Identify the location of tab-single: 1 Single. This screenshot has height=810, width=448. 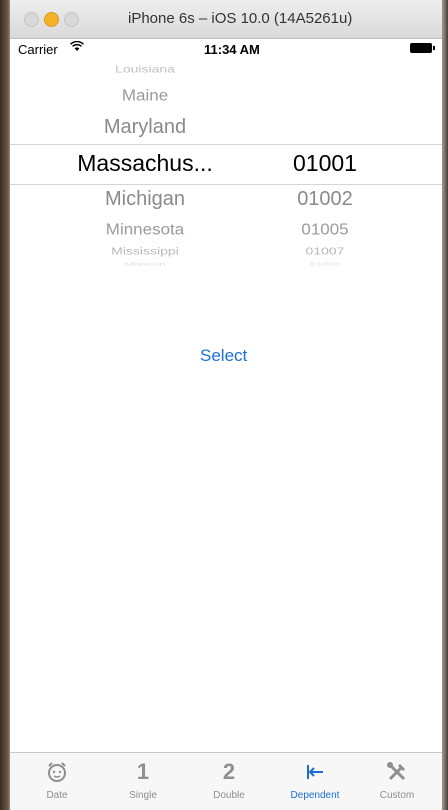
(143, 781).